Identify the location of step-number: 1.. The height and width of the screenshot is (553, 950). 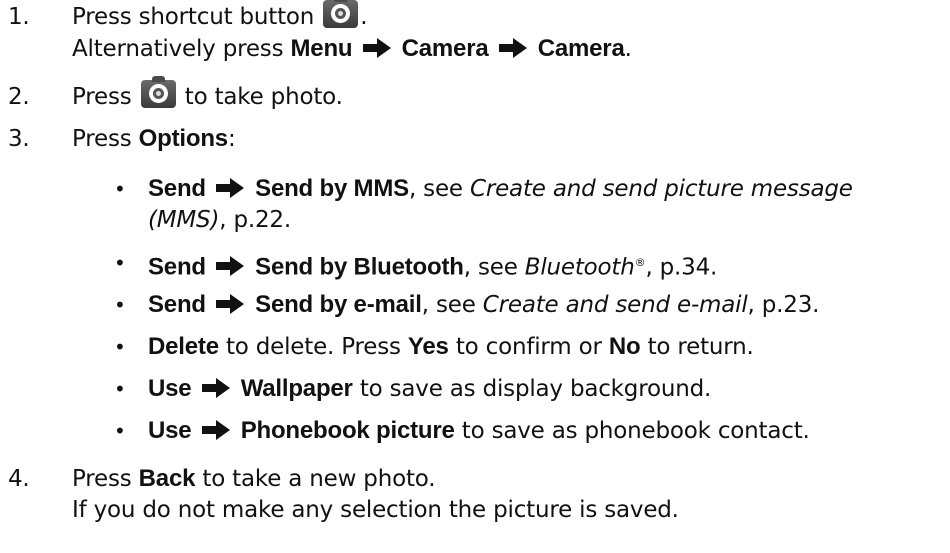
(19, 17).